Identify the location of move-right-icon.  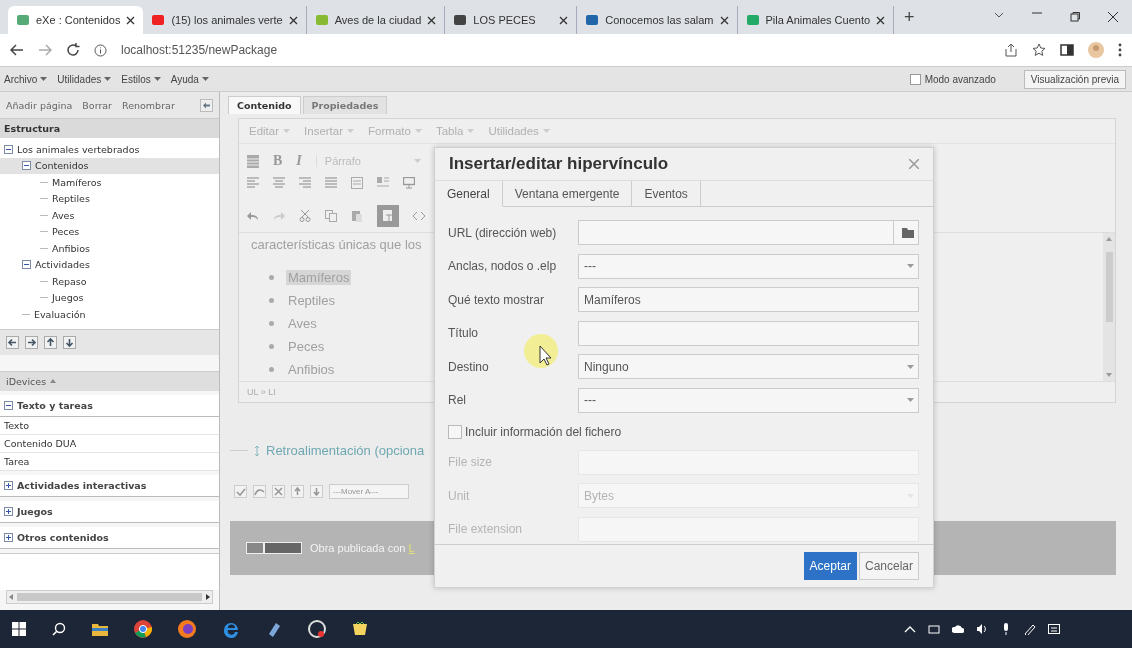
(31, 342).